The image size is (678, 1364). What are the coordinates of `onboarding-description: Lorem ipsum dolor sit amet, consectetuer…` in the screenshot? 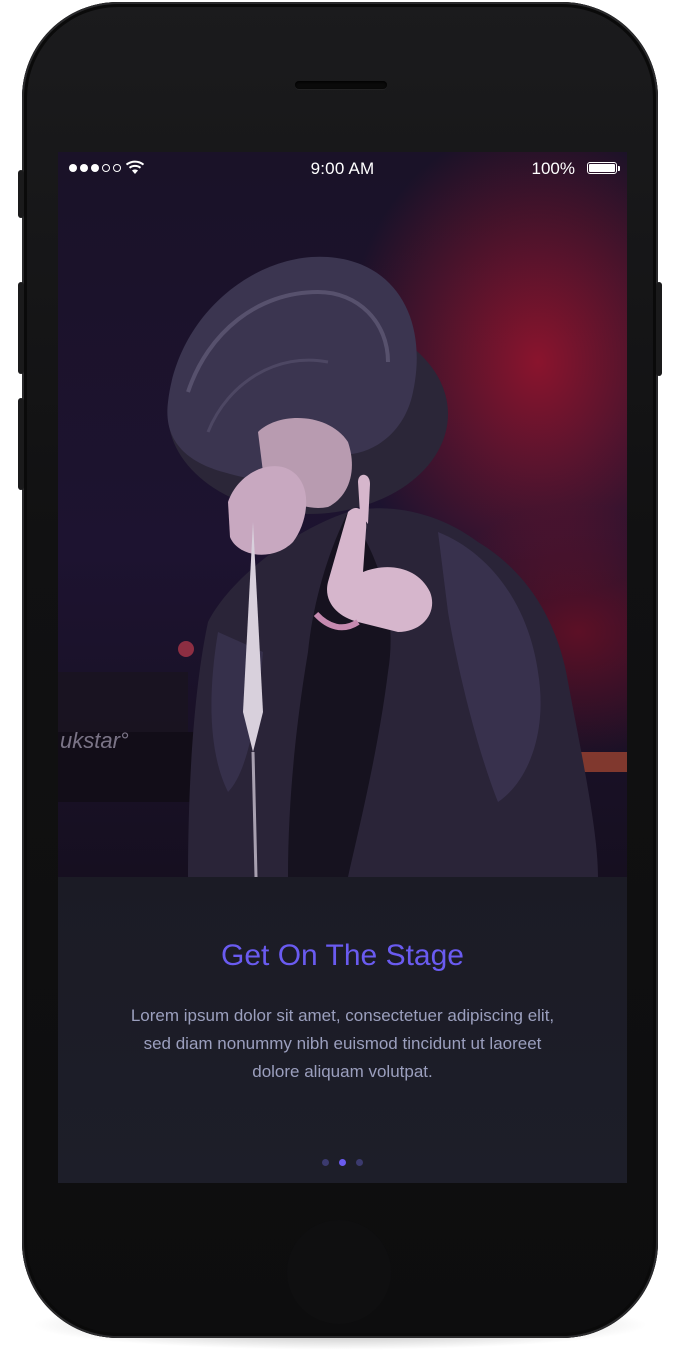 It's located at (342, 1043).